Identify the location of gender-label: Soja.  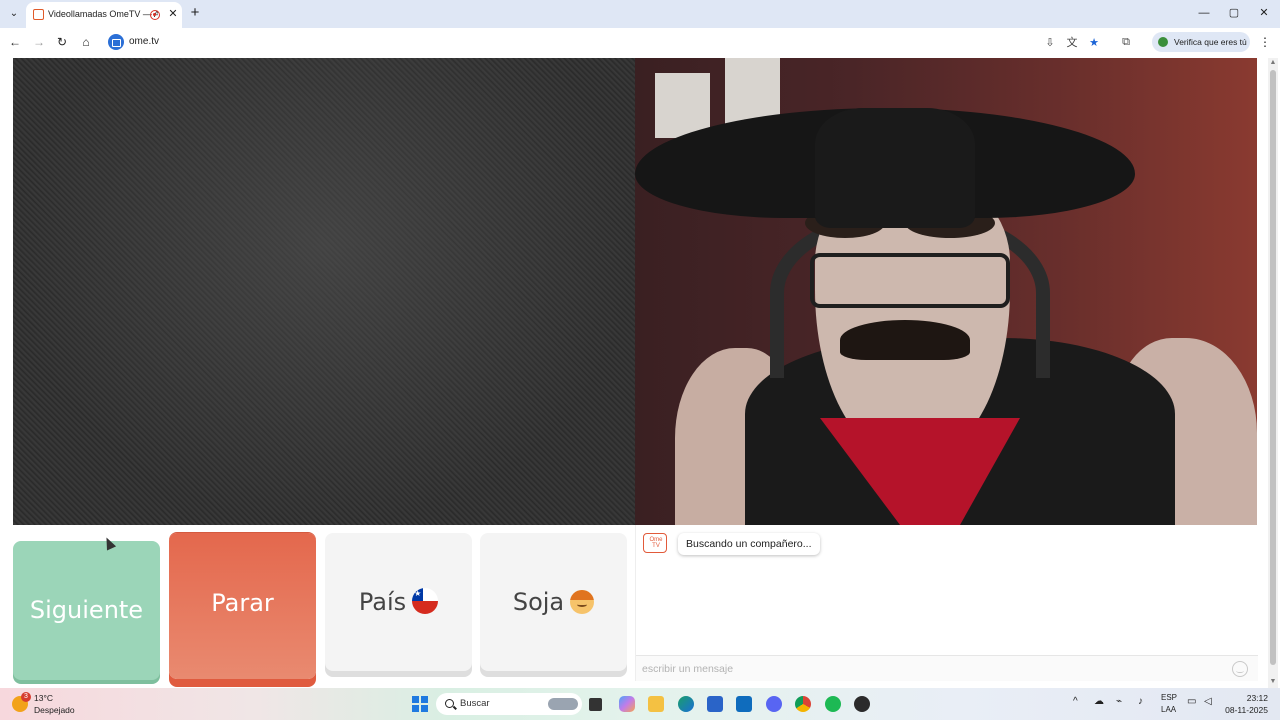
(538, 602).